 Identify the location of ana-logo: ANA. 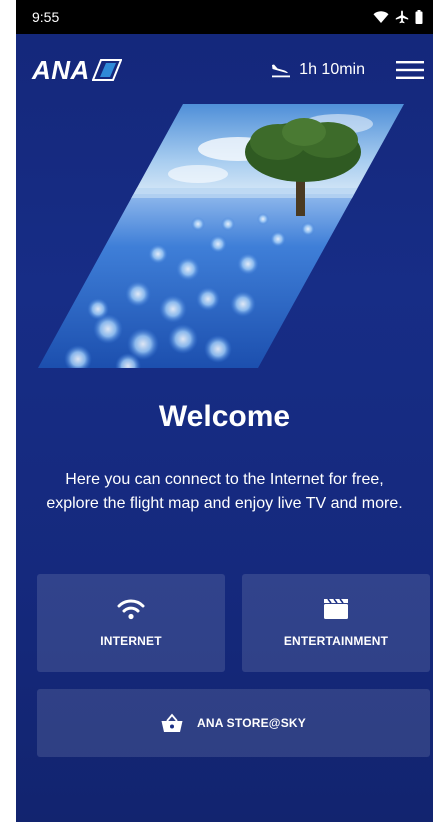
(77, 70).